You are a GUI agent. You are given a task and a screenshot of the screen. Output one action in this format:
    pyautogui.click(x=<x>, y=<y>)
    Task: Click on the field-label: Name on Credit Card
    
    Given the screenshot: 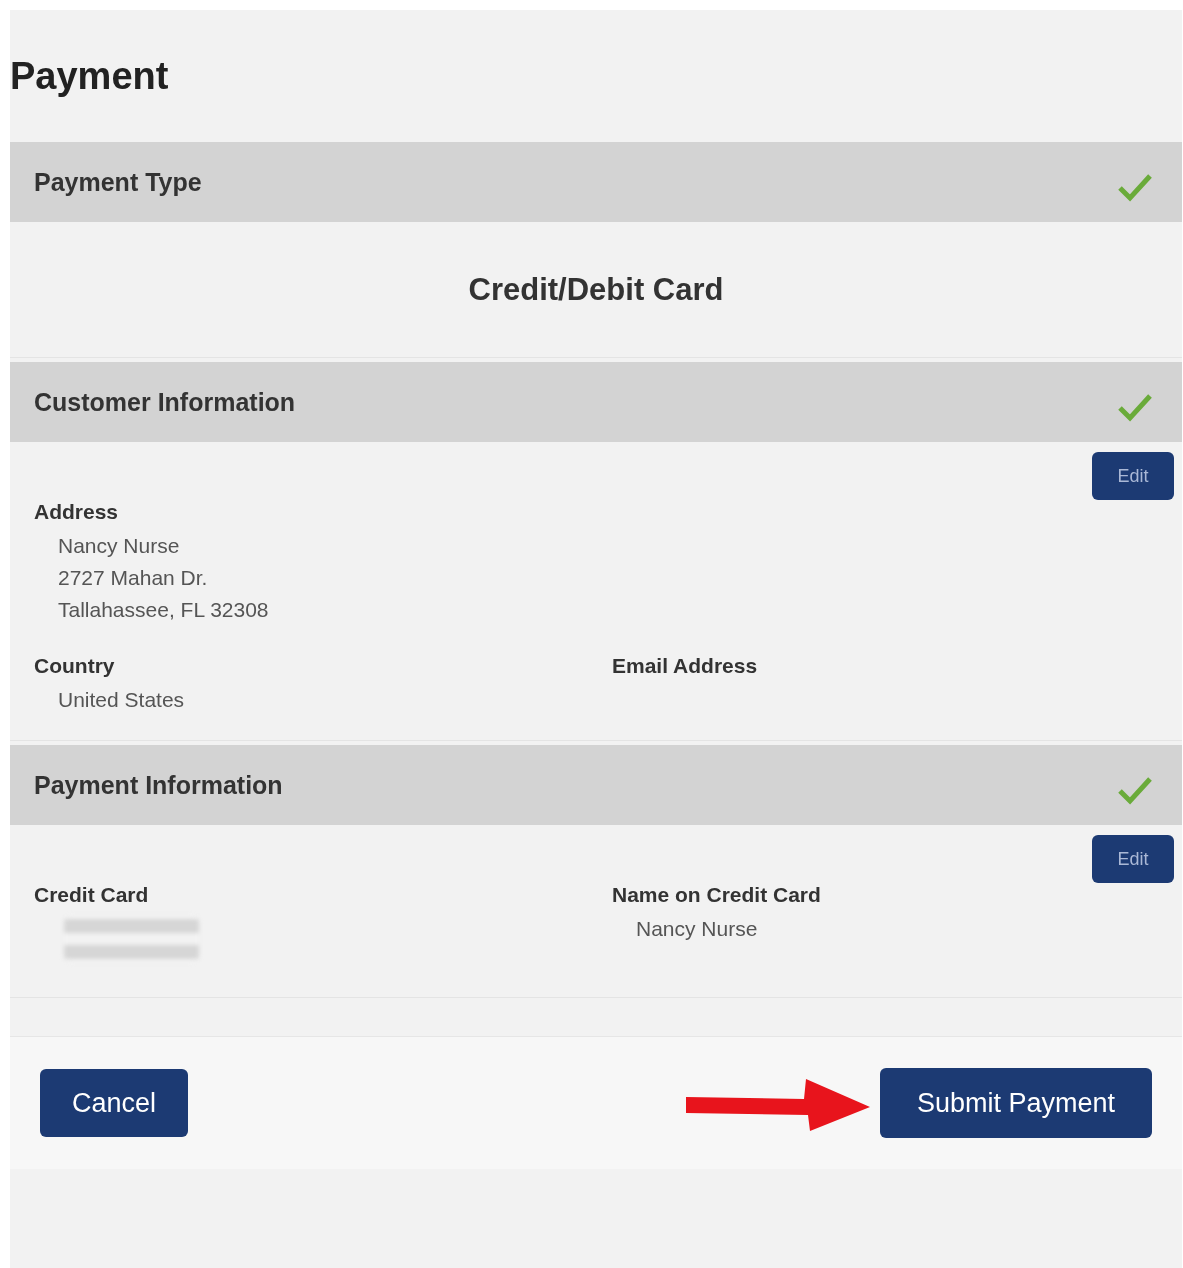 What is the action you would take?
    pyautogui.click(x=717, y=895)
    